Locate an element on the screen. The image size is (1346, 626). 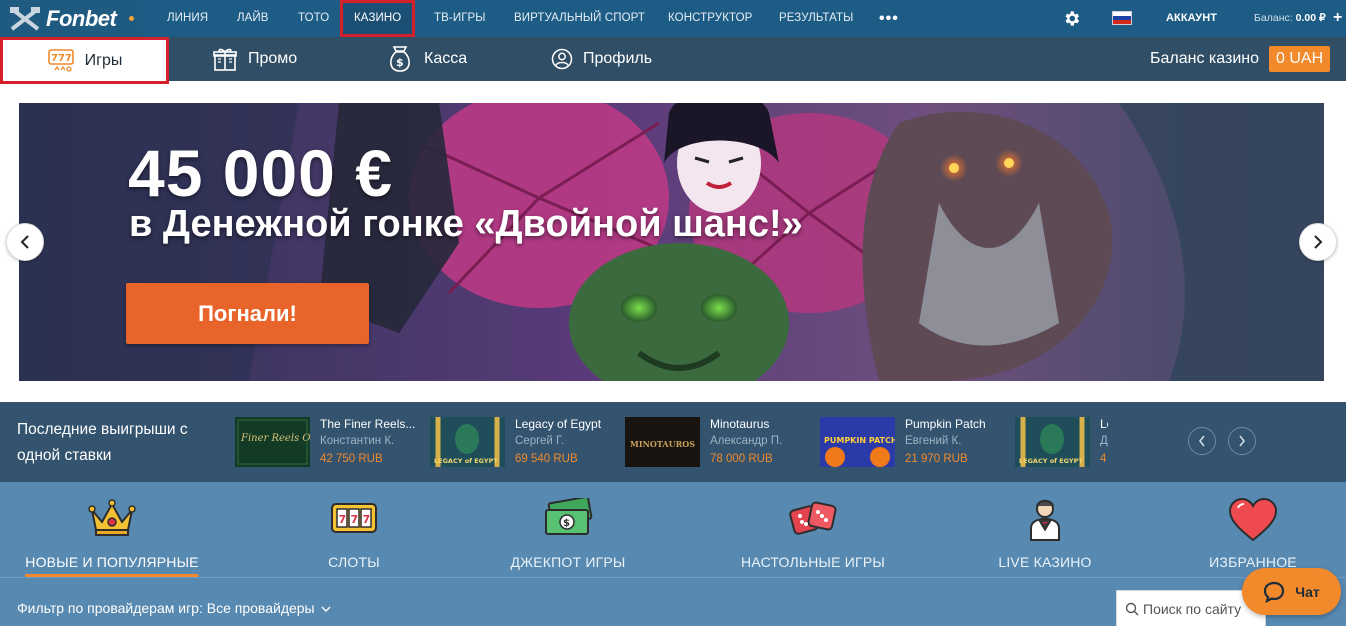
banner-amount: 45 000 € is located at coordinates (260, 173).